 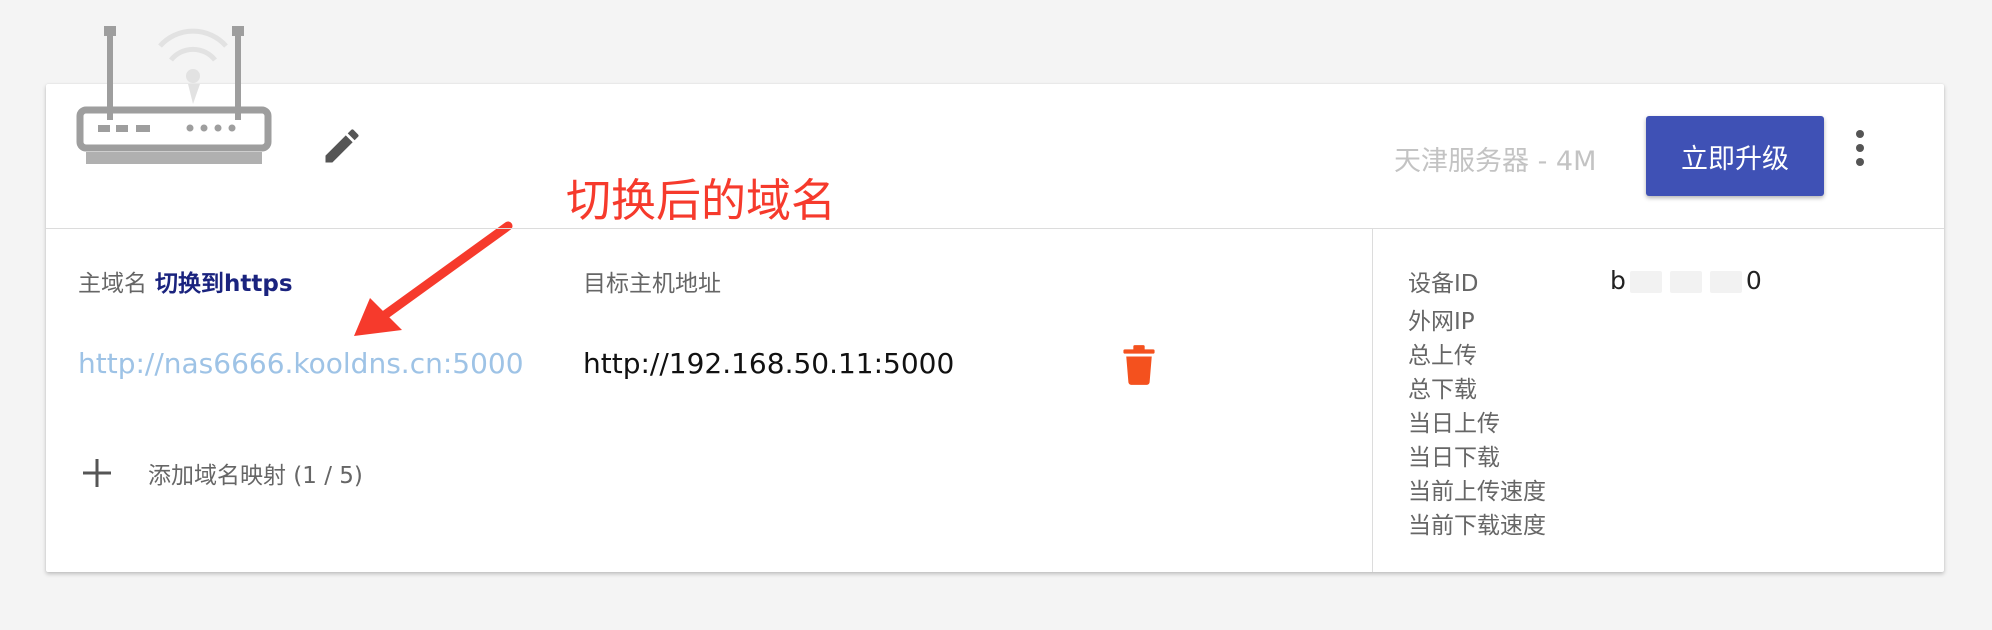 What do you see at coordinates (1454, 424) in the screenshot?
I see `daily-upload-label: 当日上传` at bounding box center [1454, 424].